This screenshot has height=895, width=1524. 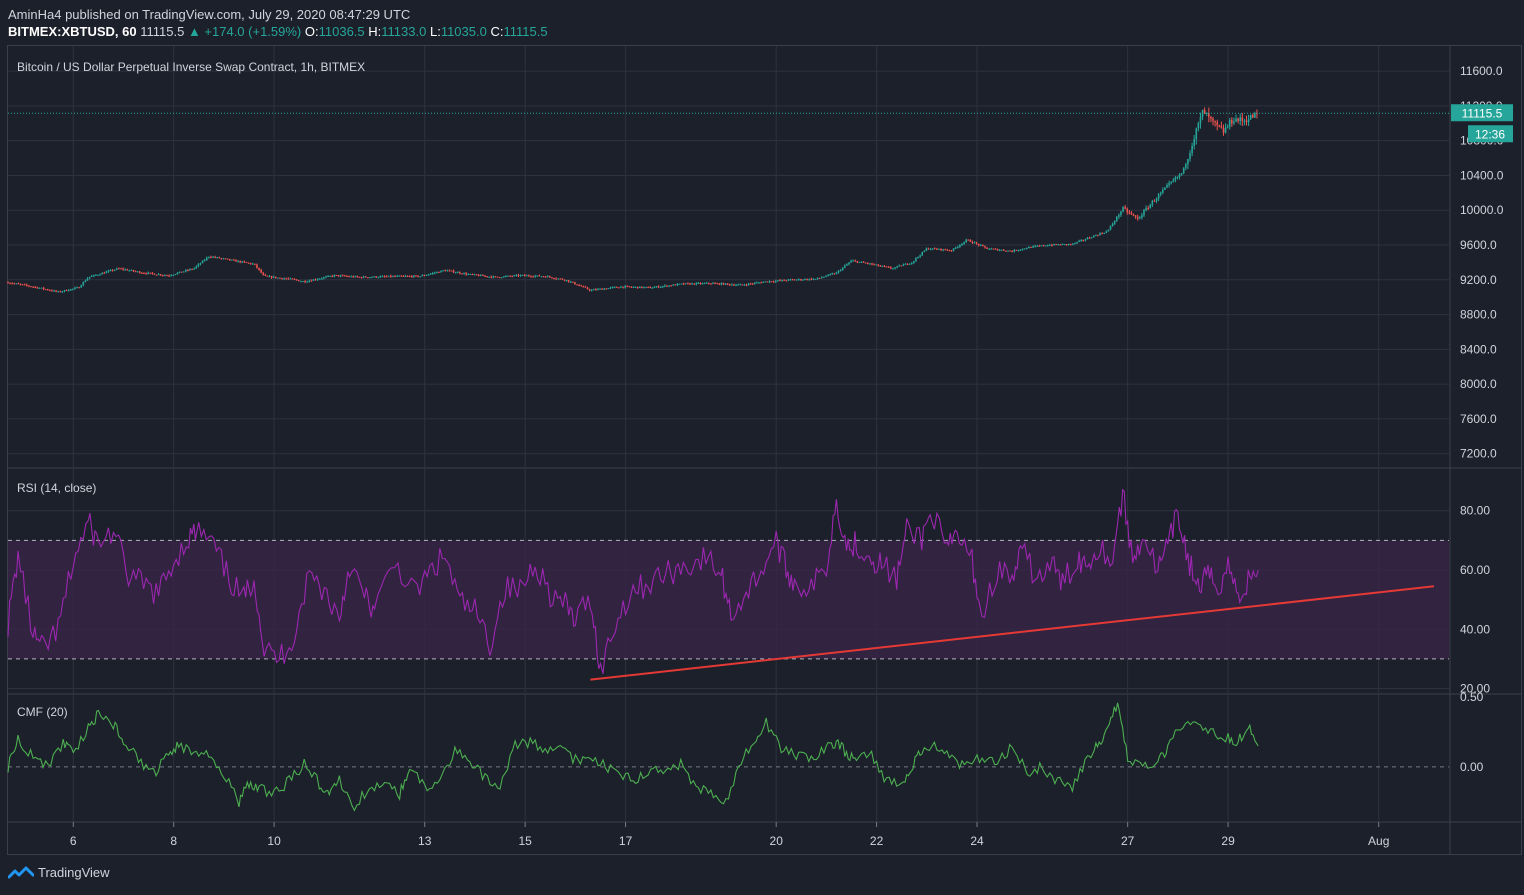 What do you see at coordinates (1482, 113) in the screenshot?
I see `last-price-badge-value: 11115.5` at bounding box center [1482, 113].